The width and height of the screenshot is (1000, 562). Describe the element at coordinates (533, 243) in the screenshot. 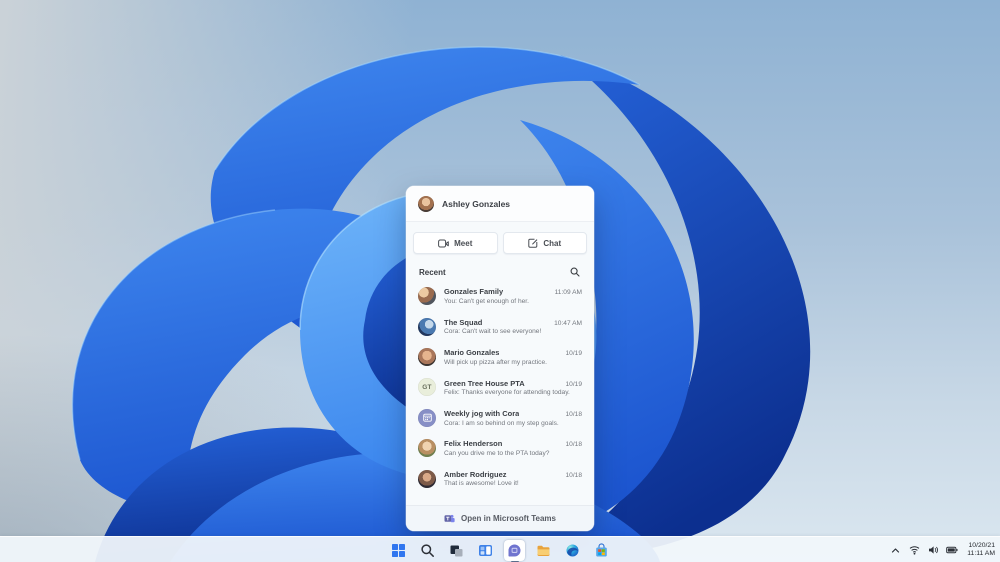

I see `compose-icon` at that location.